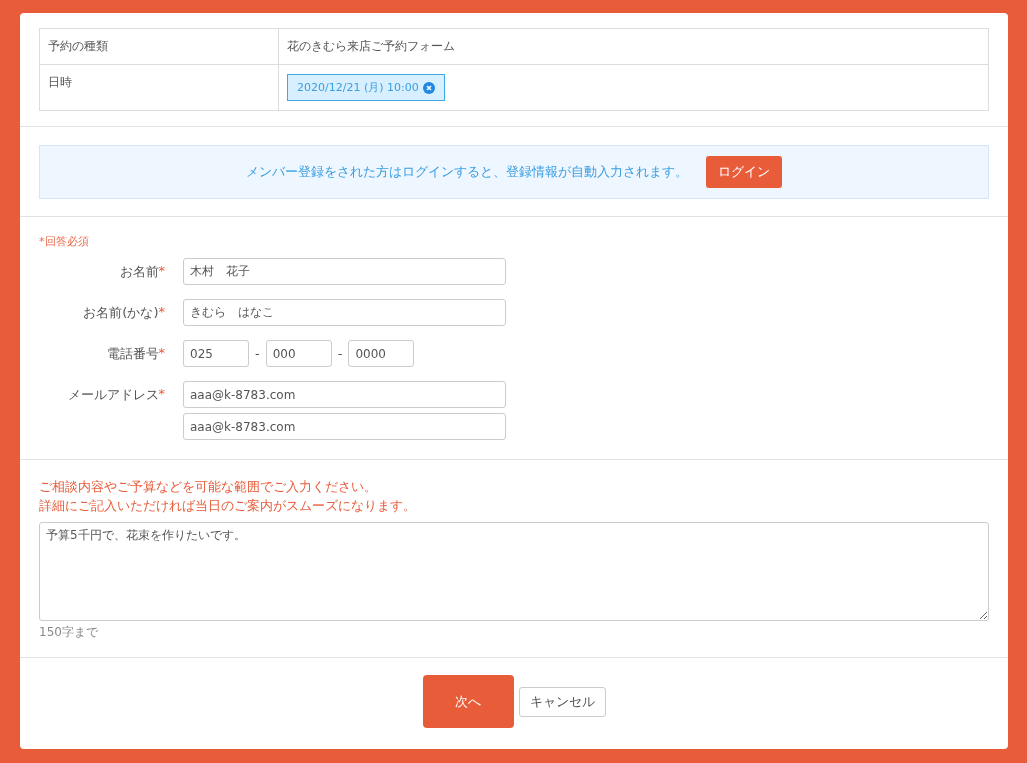 The image size is (1027, 763). I want to click on hint-text: 詳細にご記入いただければ当日のご案内がスムーズになります。, so click(228, 506).